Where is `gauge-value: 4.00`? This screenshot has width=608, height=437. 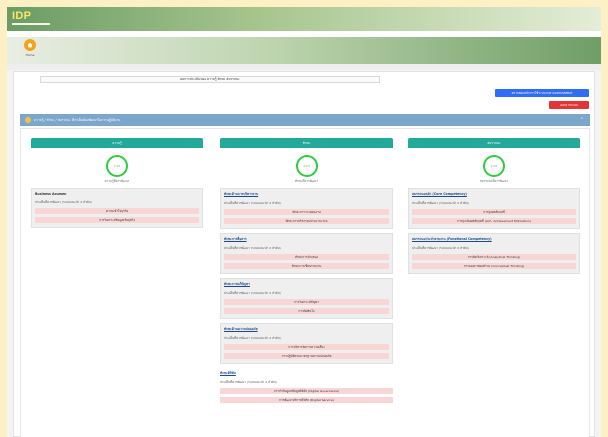 gauge-value: 4.00 is located at coordinates (306, 166).